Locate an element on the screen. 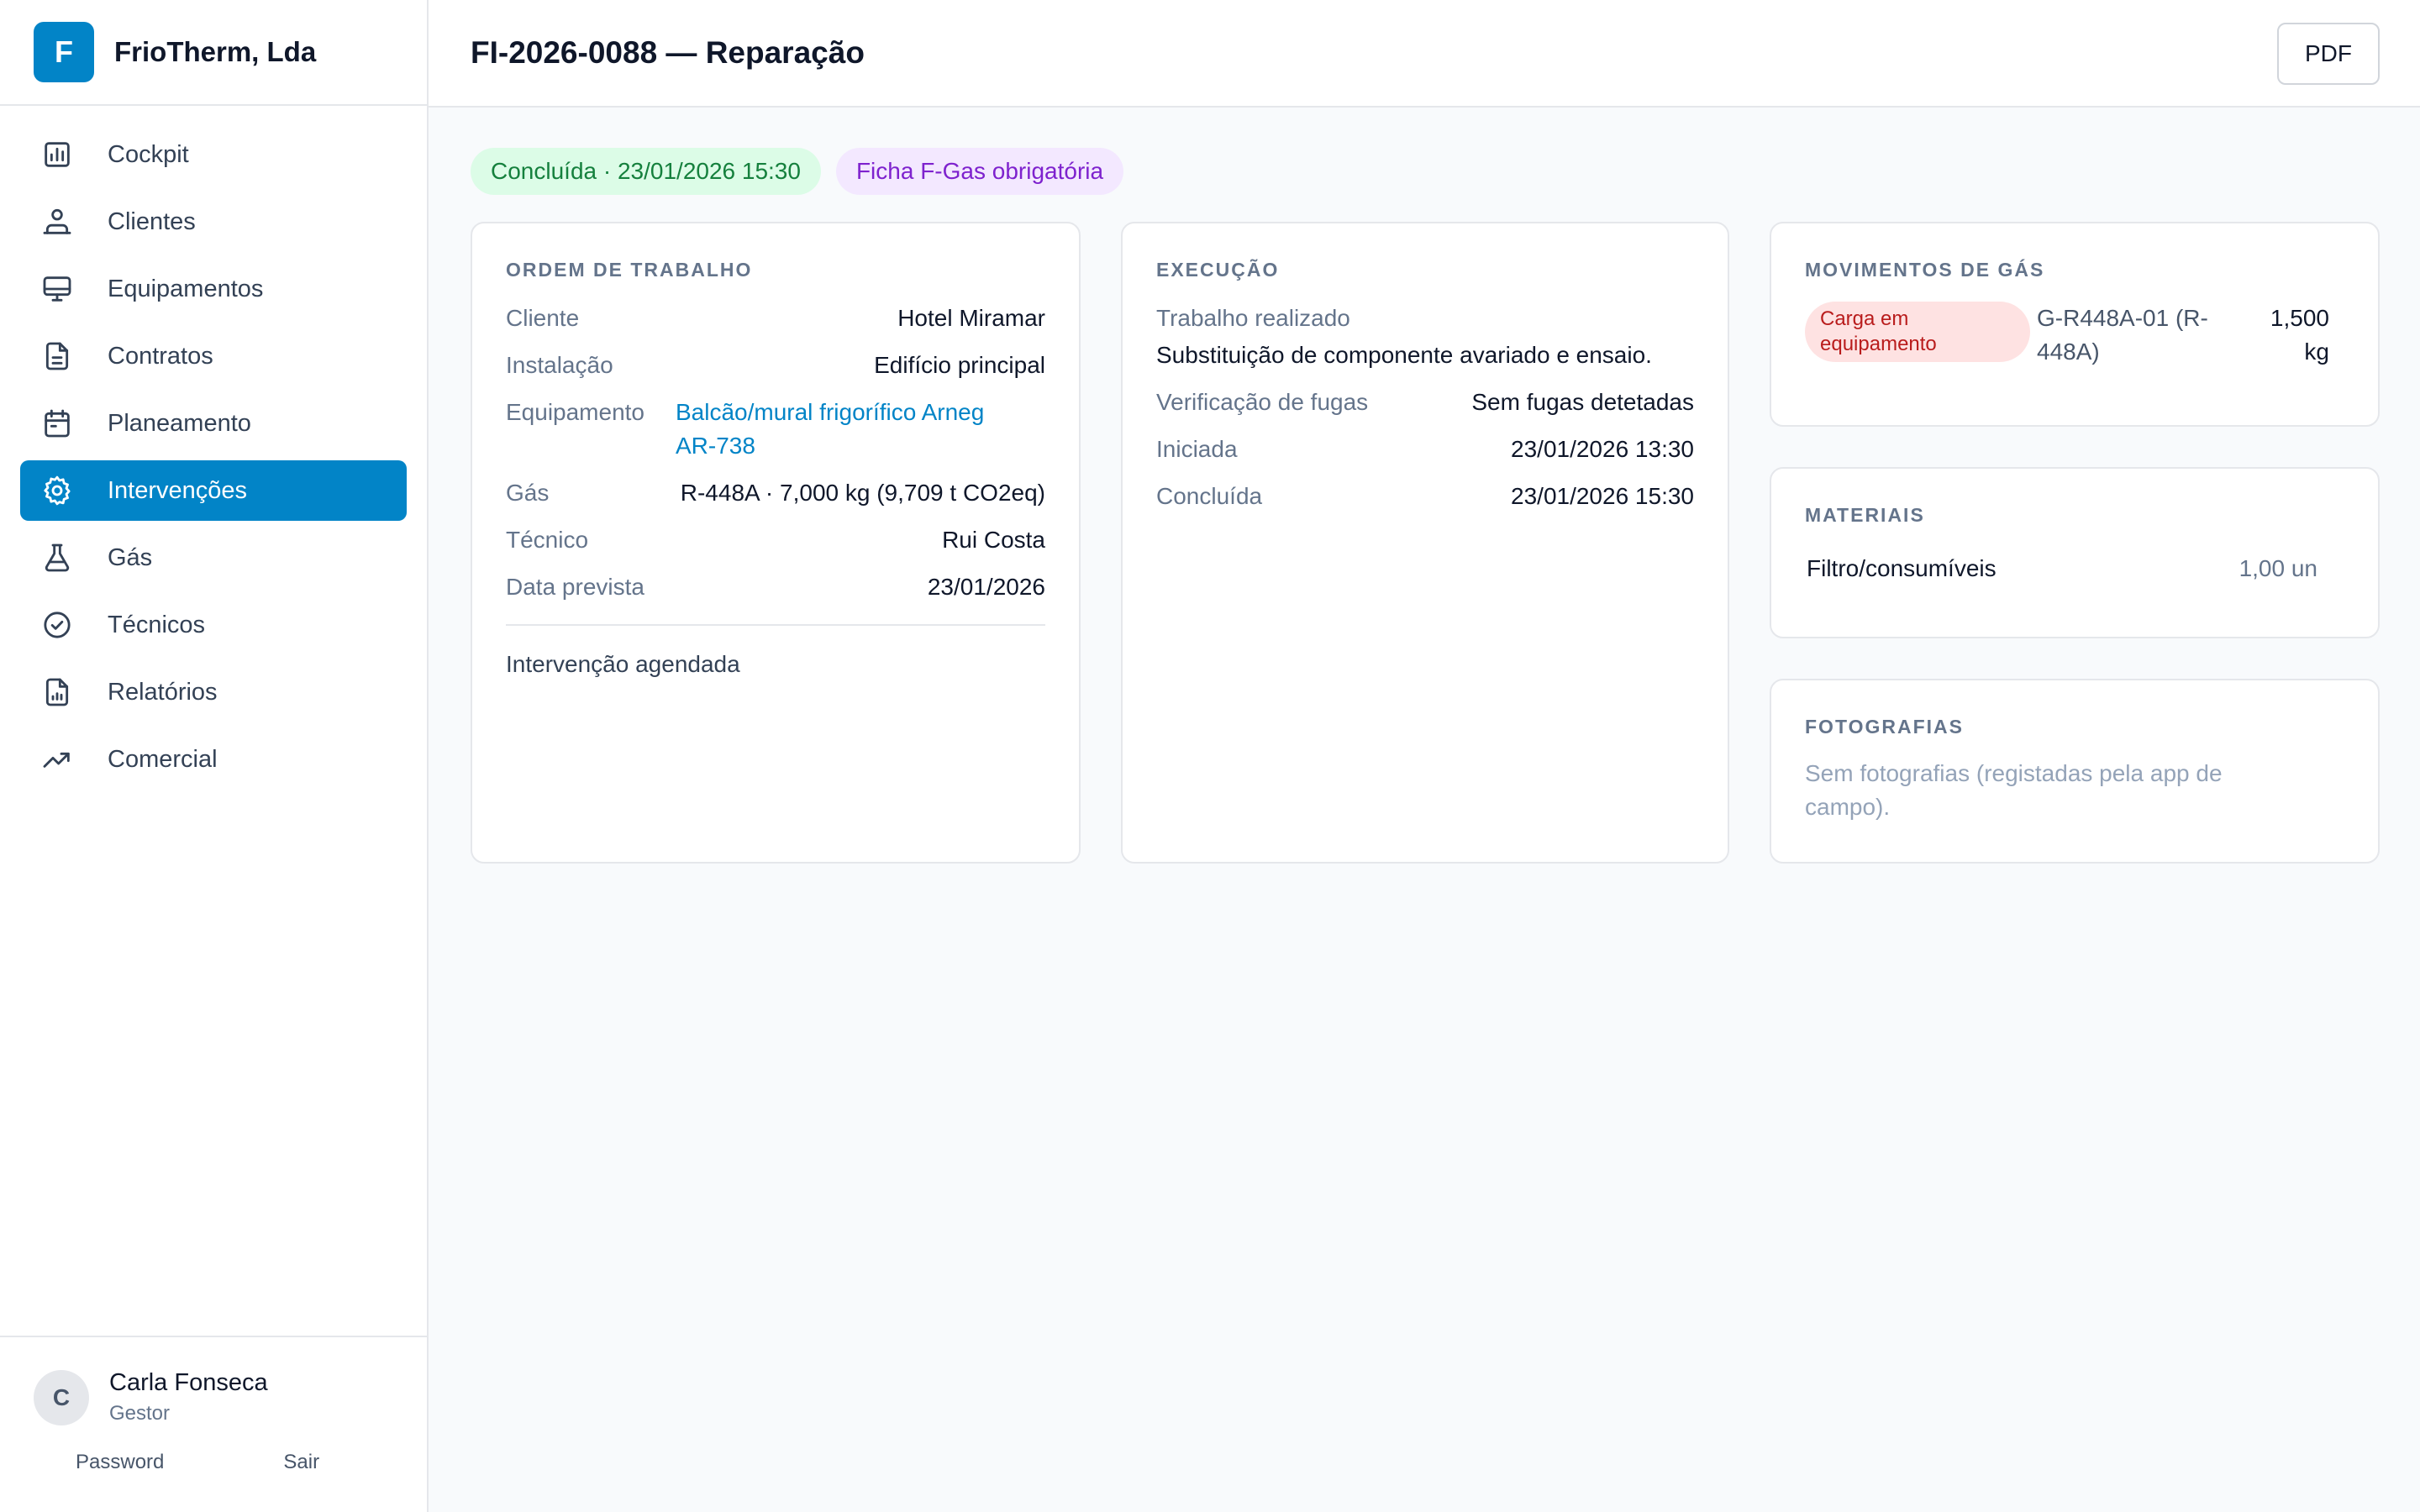  planned-date-row: Data prevista 23/01/2026 is located at coordinates (775, 587).